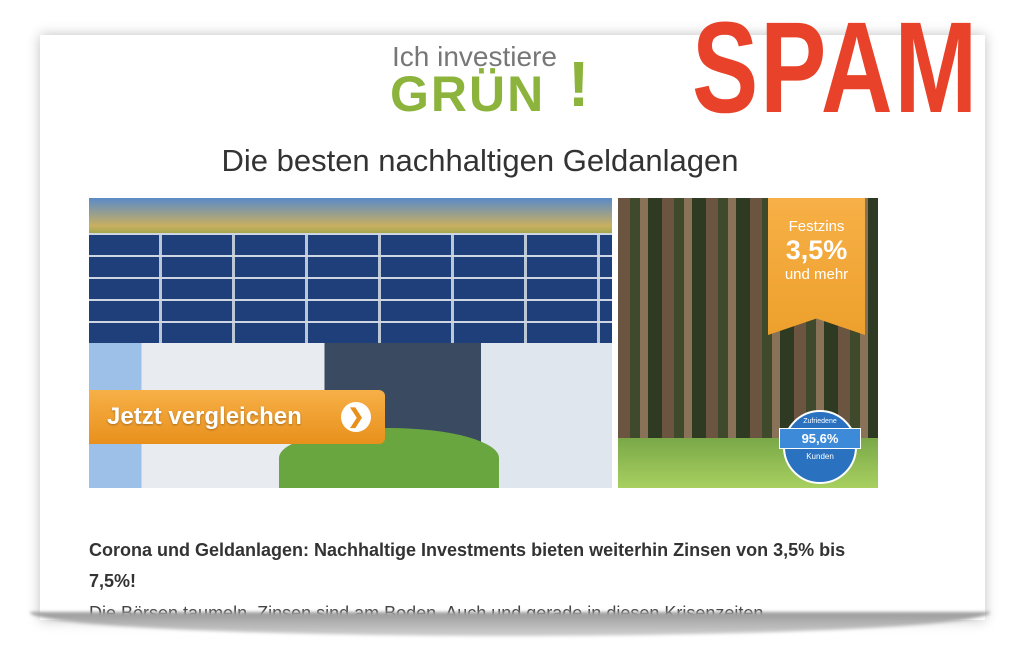 Image resolution: width=1024 pixels, height=663 pixels. What do you see at coordinates (350, 218) in the screenshot?
I see `landscape` at bounding box center [350, 218].